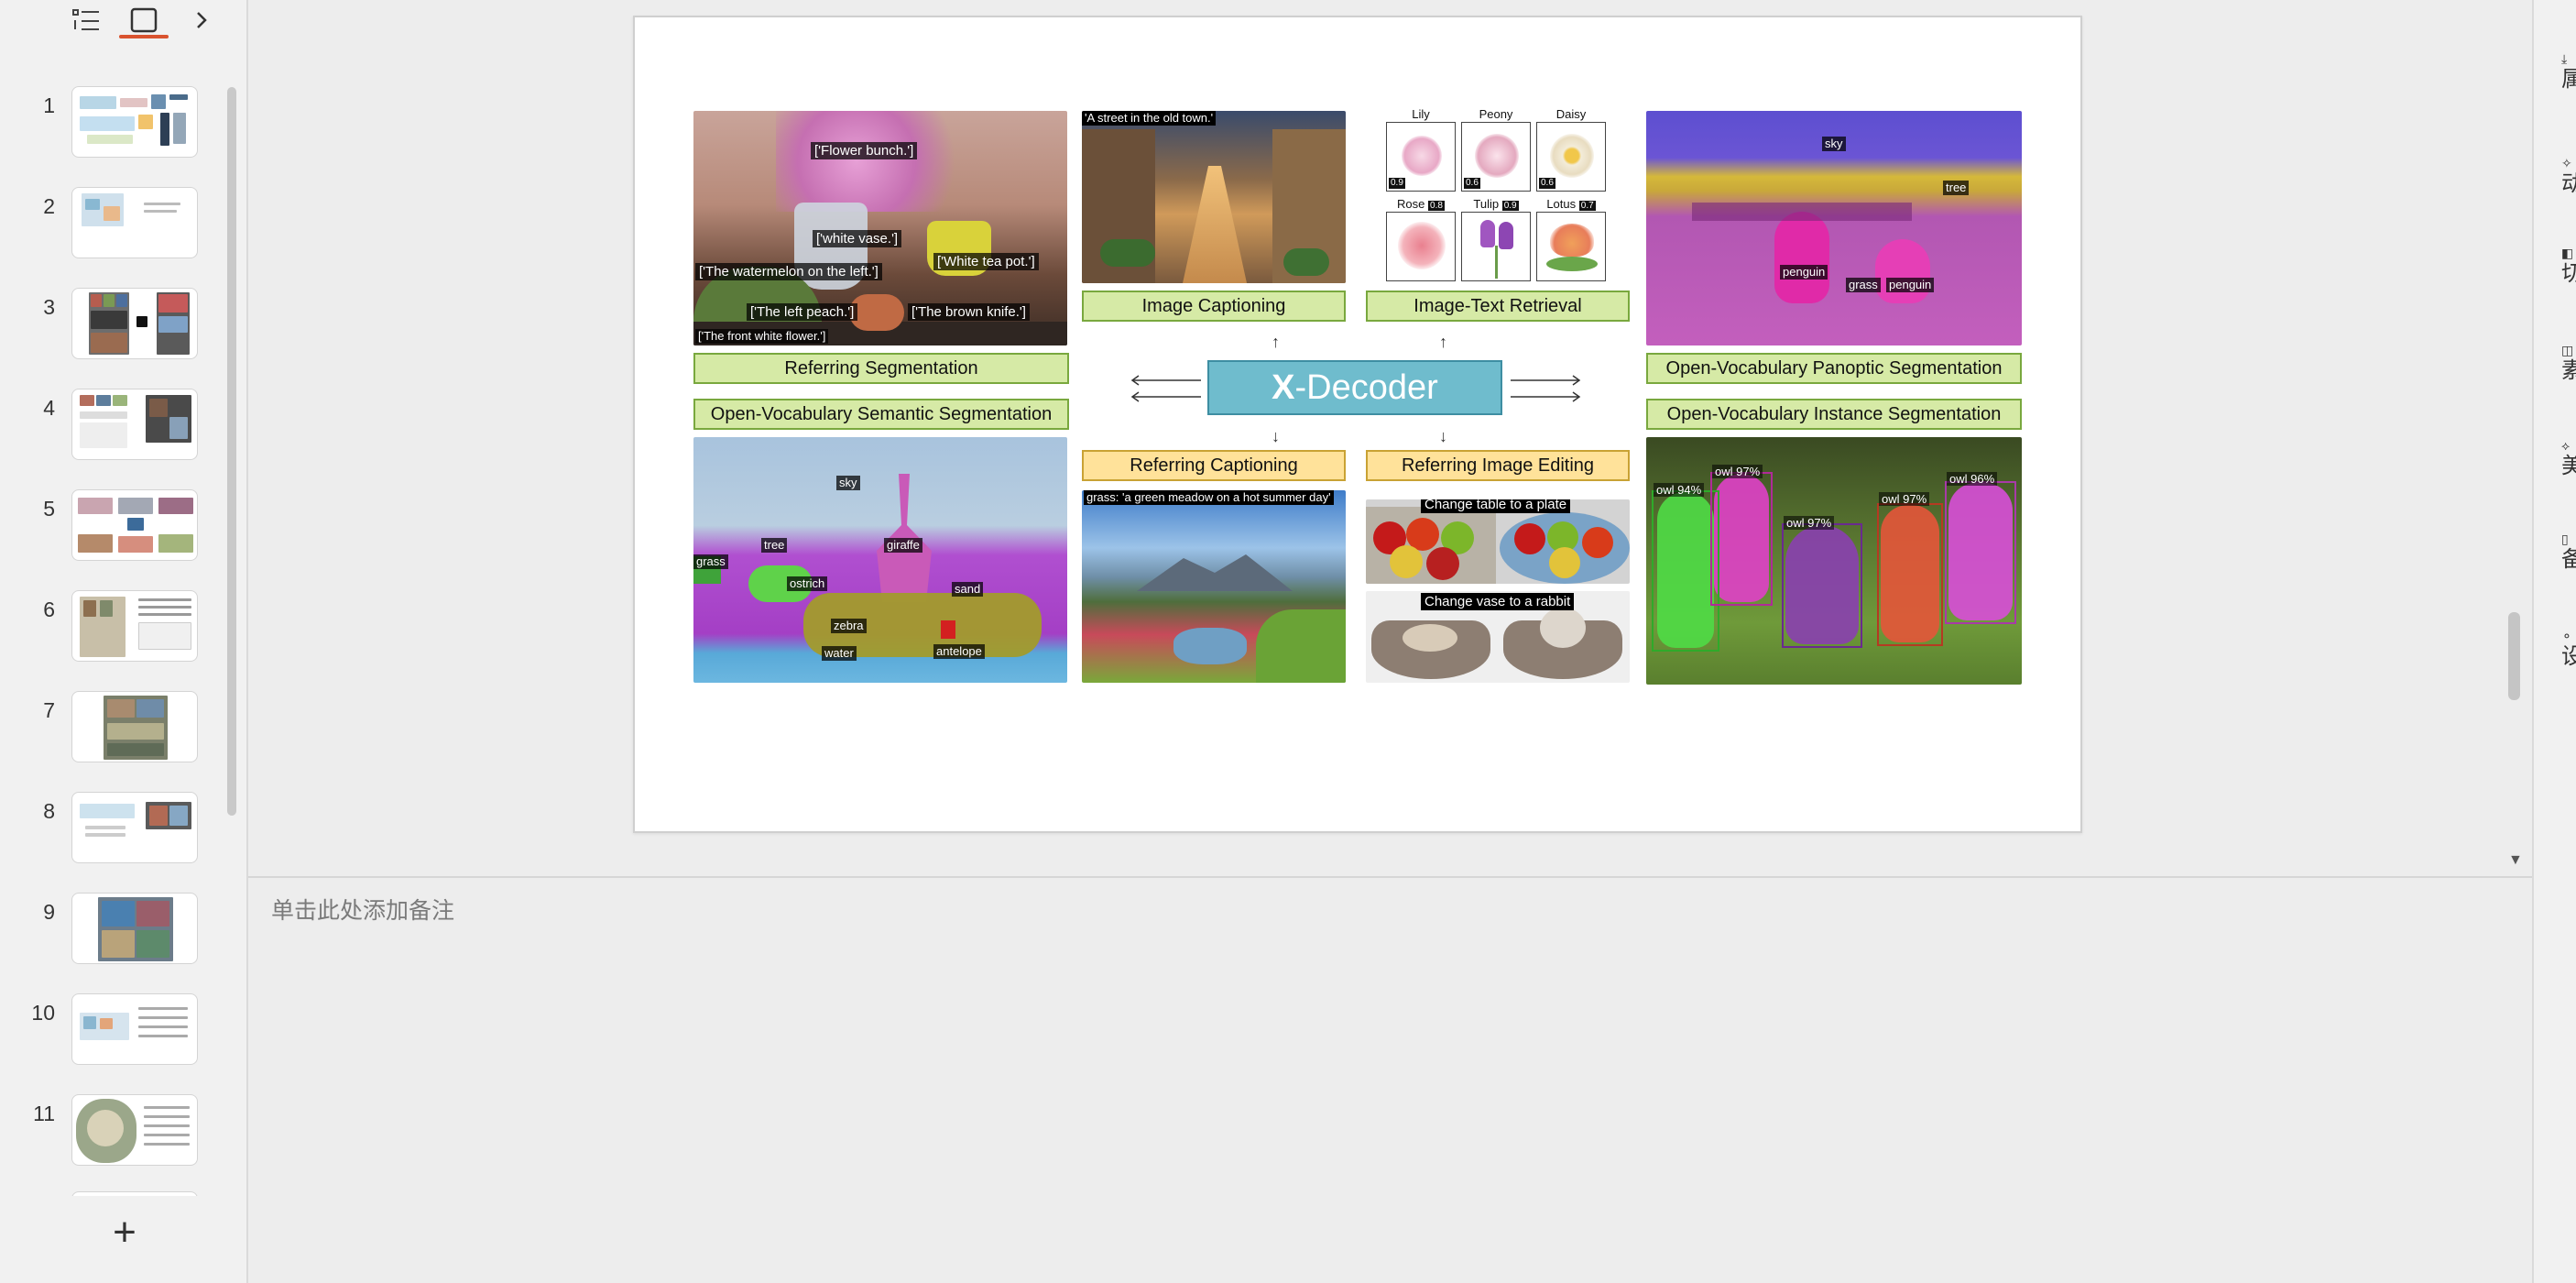 The width and height of the screenshot is (2576, 1283). Describe the element at coordinates (362, 909) in the screenshot. I see `notes-input: 单击此处添加备注` at that location.